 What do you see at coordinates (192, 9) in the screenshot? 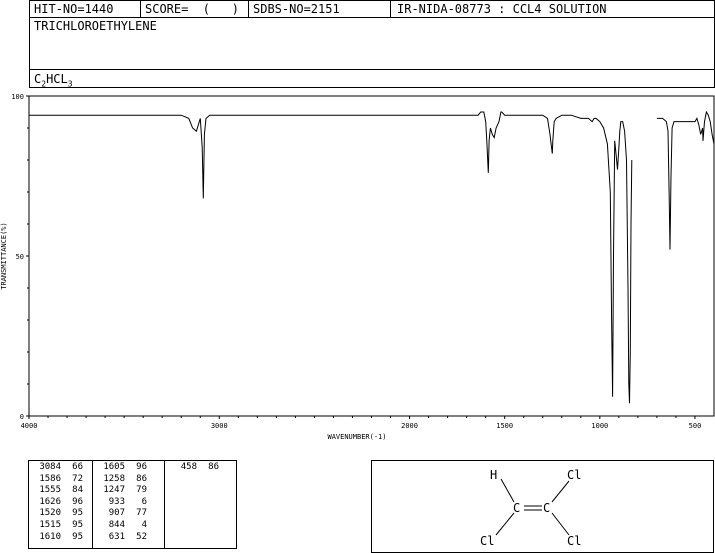
I see `score: SCORE= ( )` at bounding box center [192, 9].